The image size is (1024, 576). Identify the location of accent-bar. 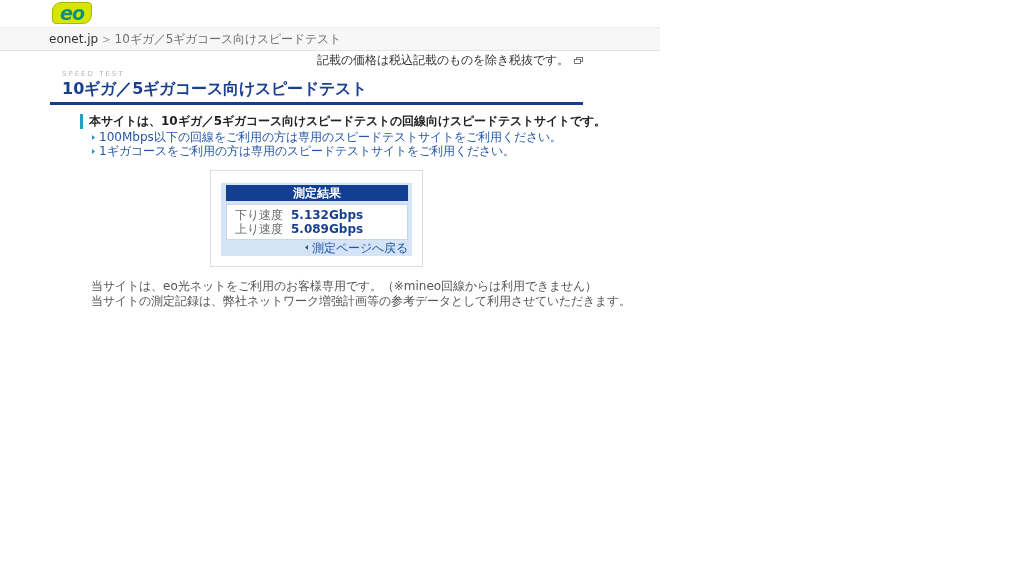
(81, 121).